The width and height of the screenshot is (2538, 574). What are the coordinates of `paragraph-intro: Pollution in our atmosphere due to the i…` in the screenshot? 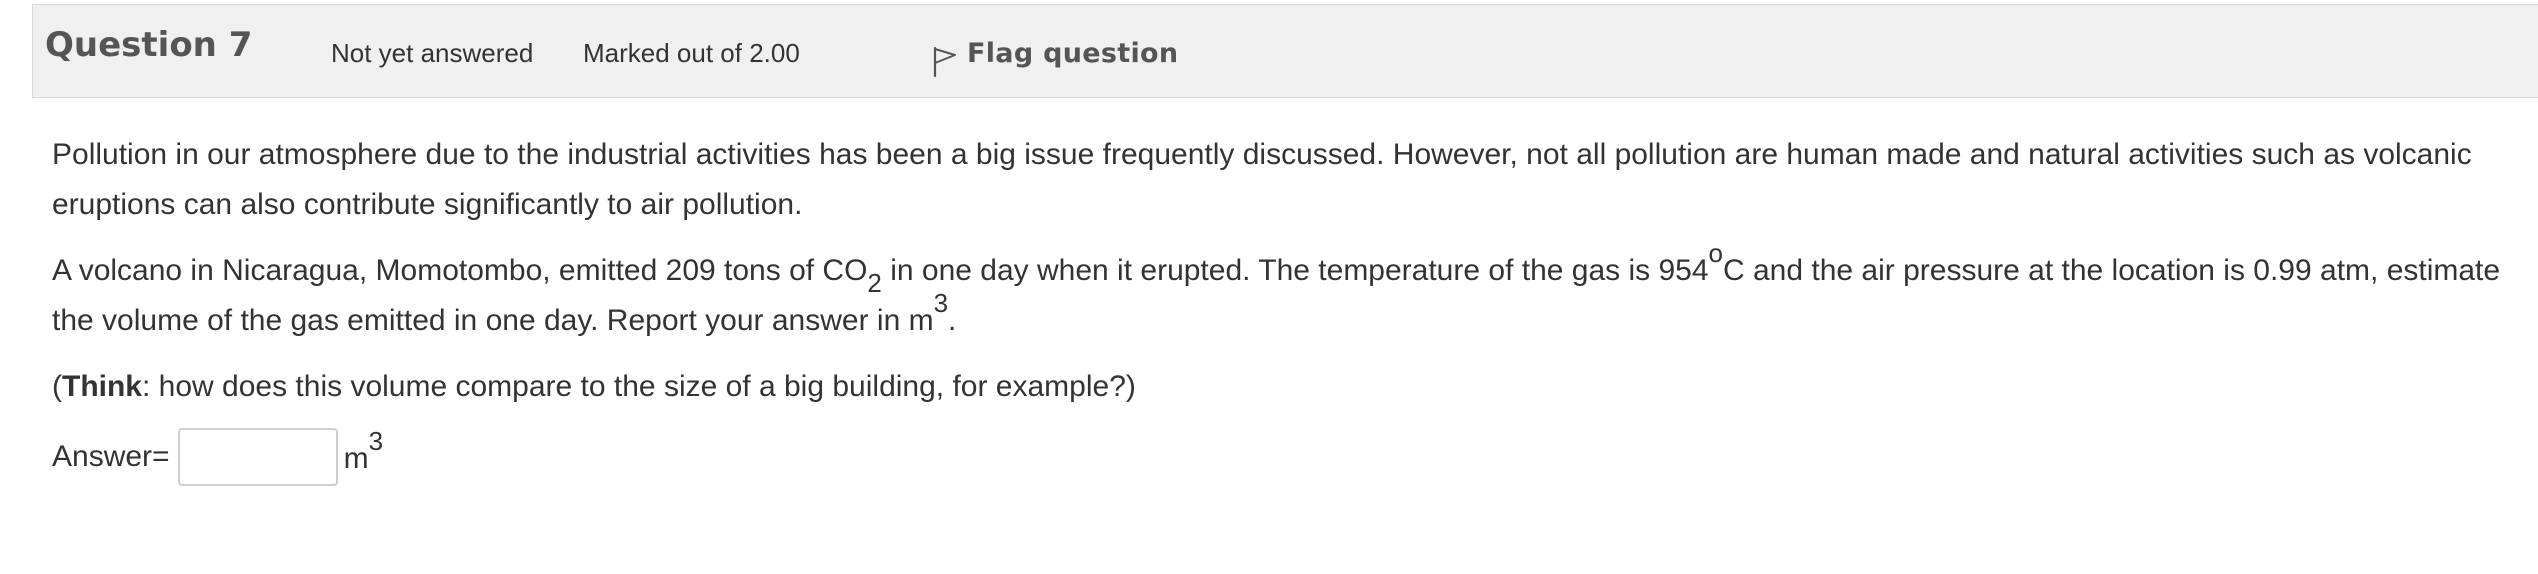 It's located at (1262, 179).